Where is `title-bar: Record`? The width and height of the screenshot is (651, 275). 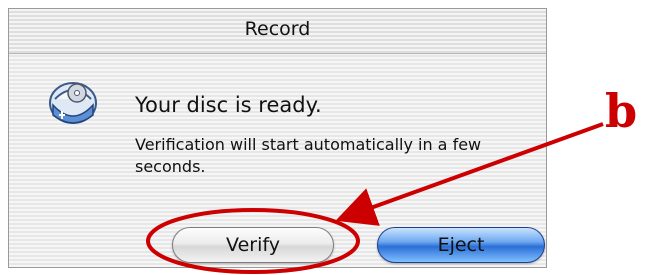
title-bar: Record is located at coordinates (277, 31).